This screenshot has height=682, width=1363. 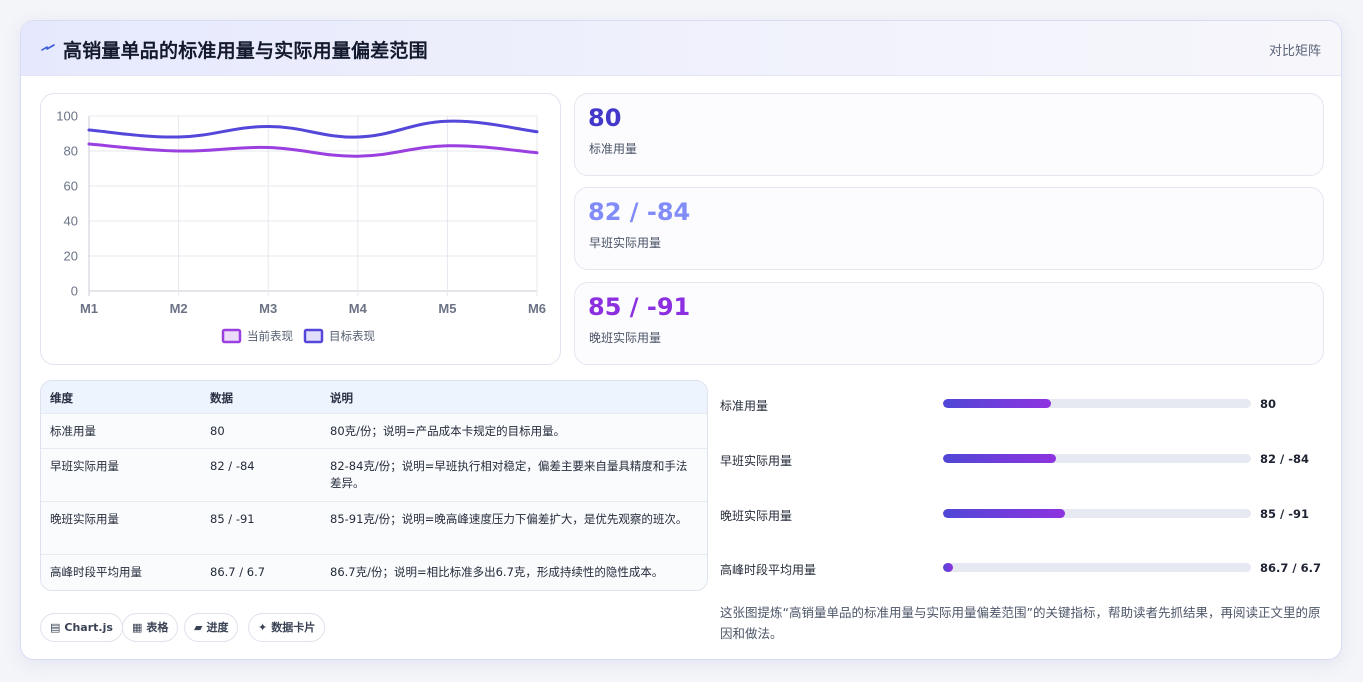 I want to click on sparkle-icon: ✦, so click(x=263, y=627).